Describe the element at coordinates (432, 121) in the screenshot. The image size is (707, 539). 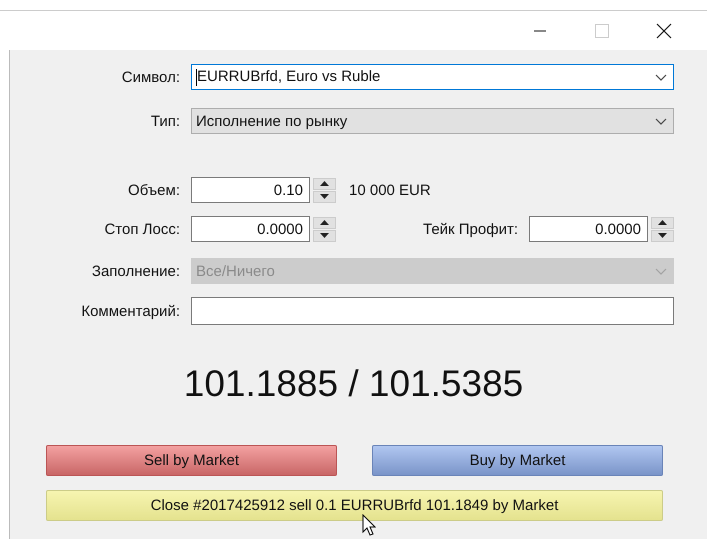
I see `dropdown-field: Исполнение по рынку` at that location.